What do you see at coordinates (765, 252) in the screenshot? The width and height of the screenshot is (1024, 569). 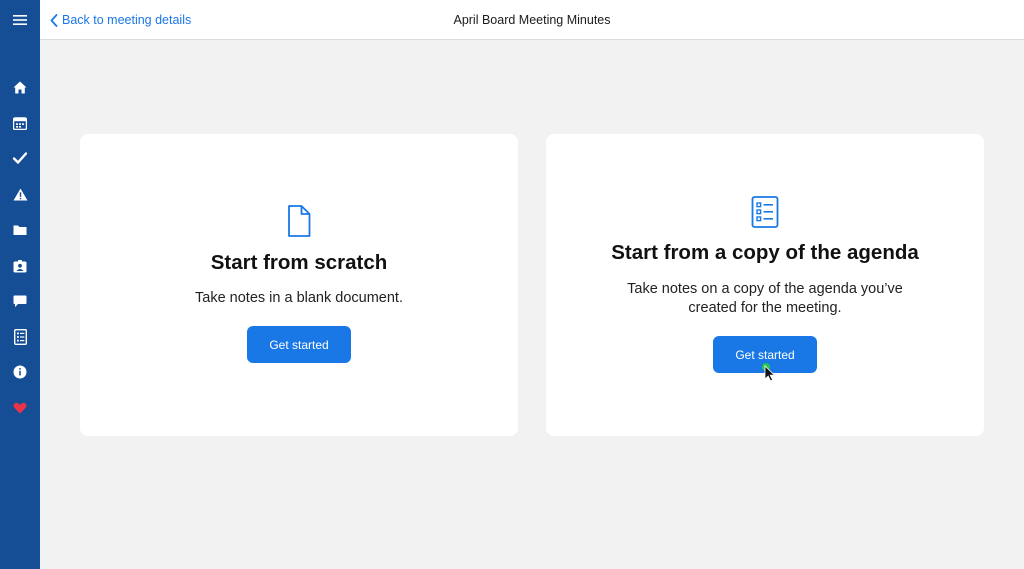 I see `card-title: Start from a copy of the agenda` at bounding box center [765, 252].